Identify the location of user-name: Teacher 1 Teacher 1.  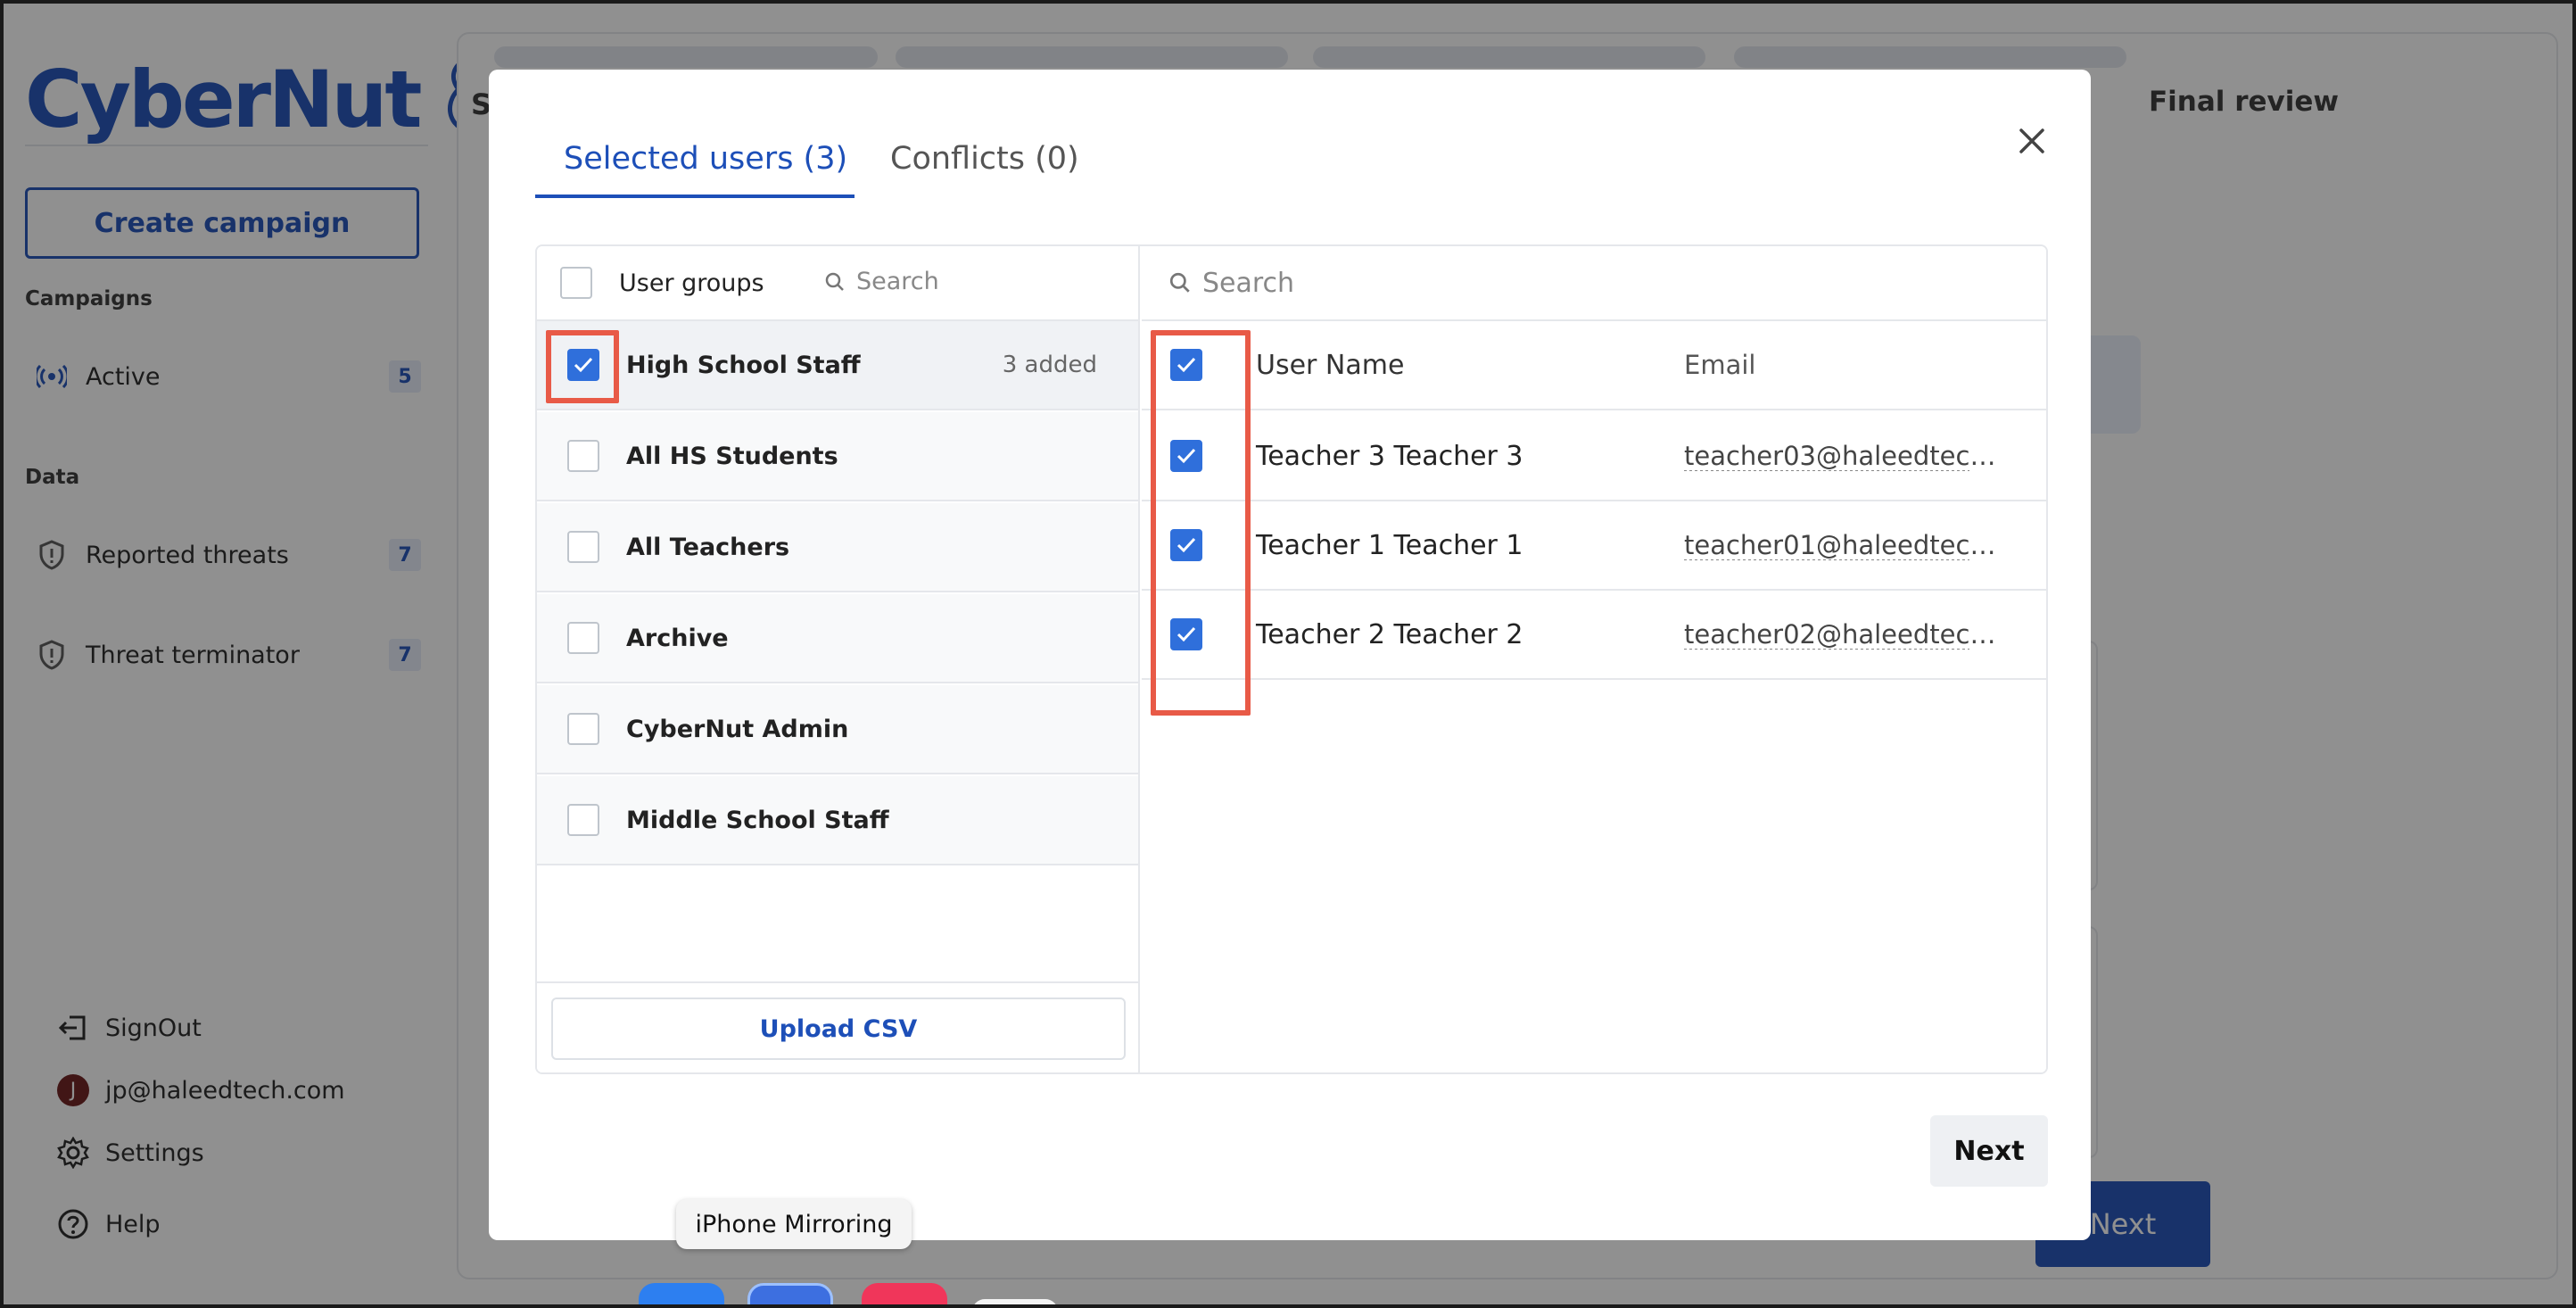
(1390, 545).